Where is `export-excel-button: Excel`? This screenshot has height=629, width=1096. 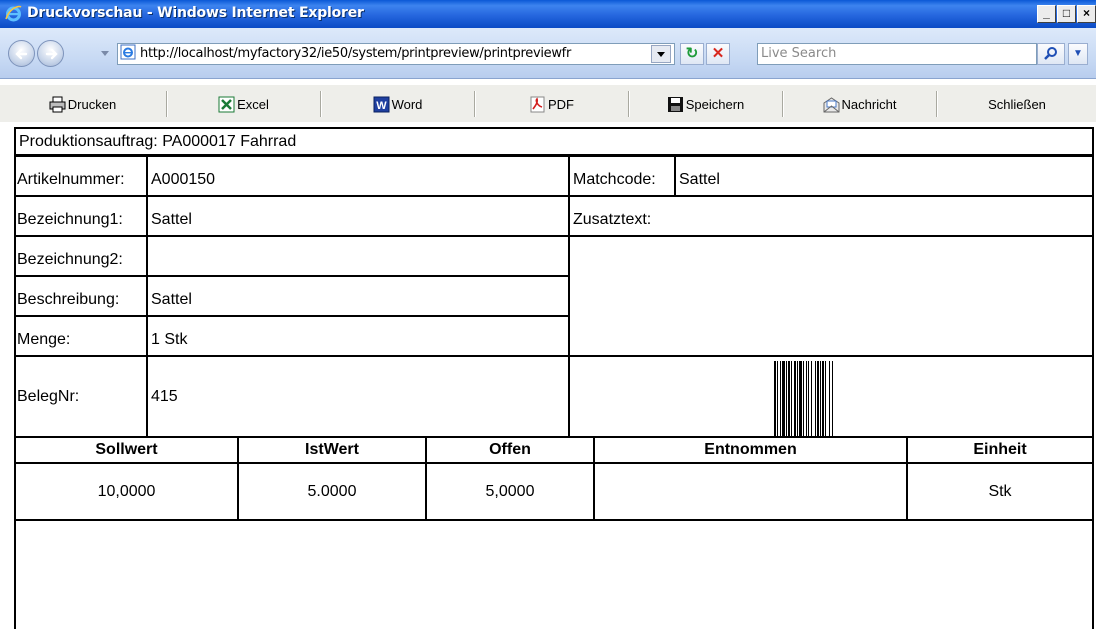
export-excel-button: Excel is located at coordinates (243, 104).